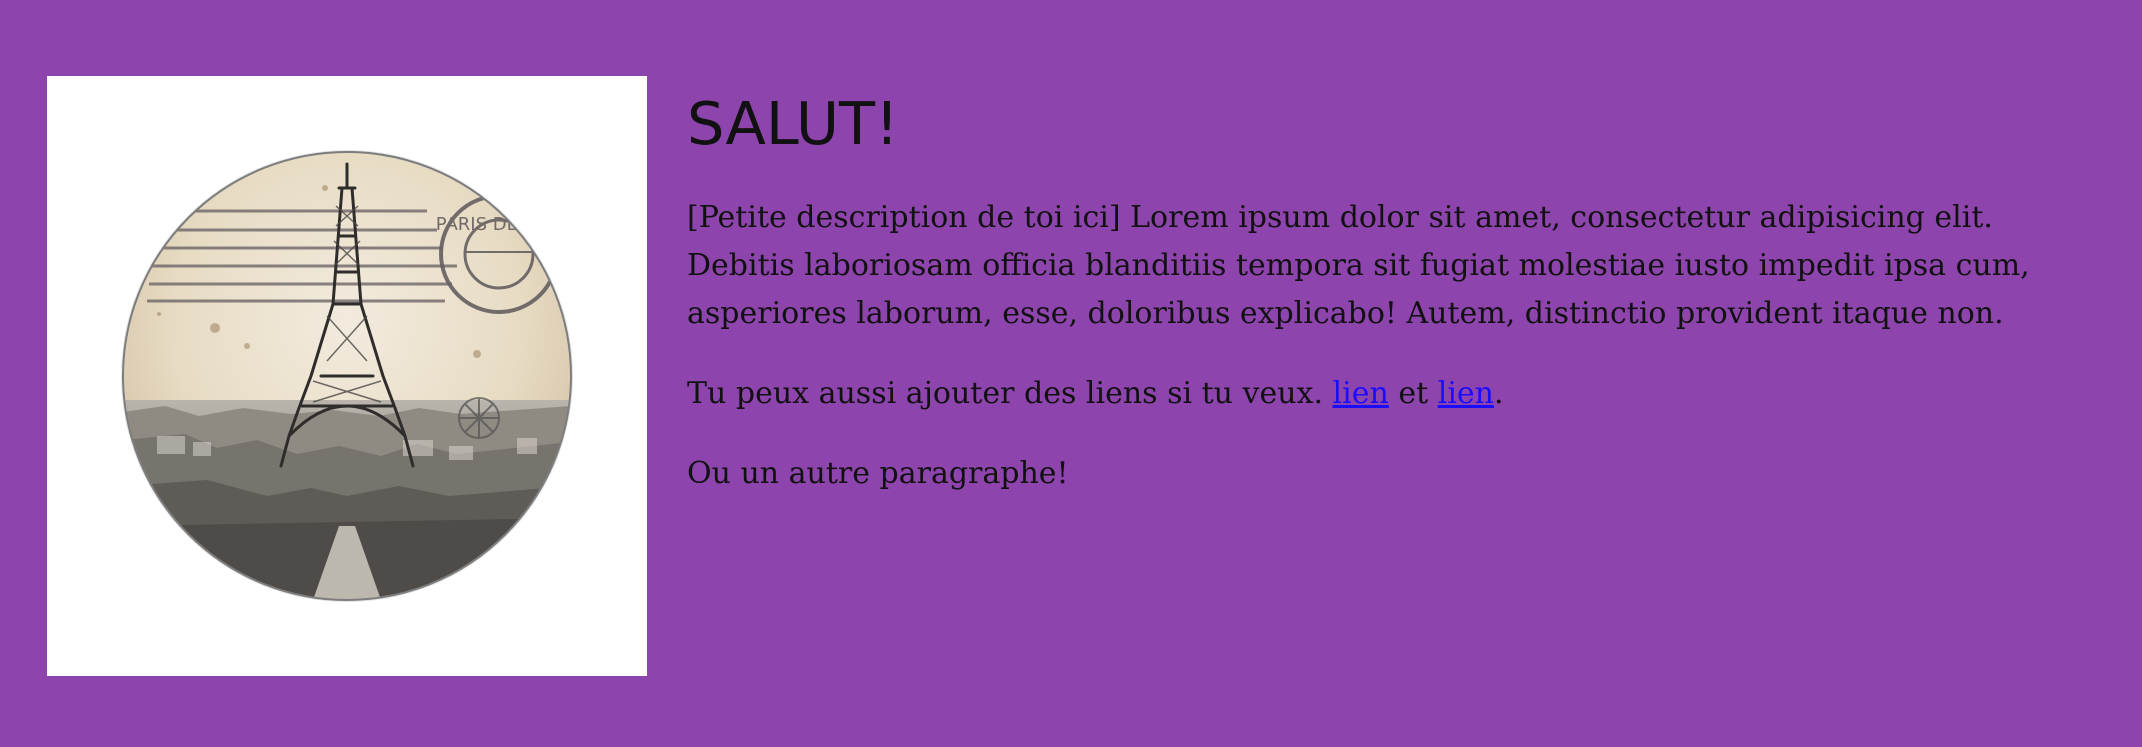 Image resolution: width=2142 pixels, height=747 pixels. What do you see at coordinates (1361, 393) in the screenshot?
I see `first-link: lien` at bounding box center [1361, 393].